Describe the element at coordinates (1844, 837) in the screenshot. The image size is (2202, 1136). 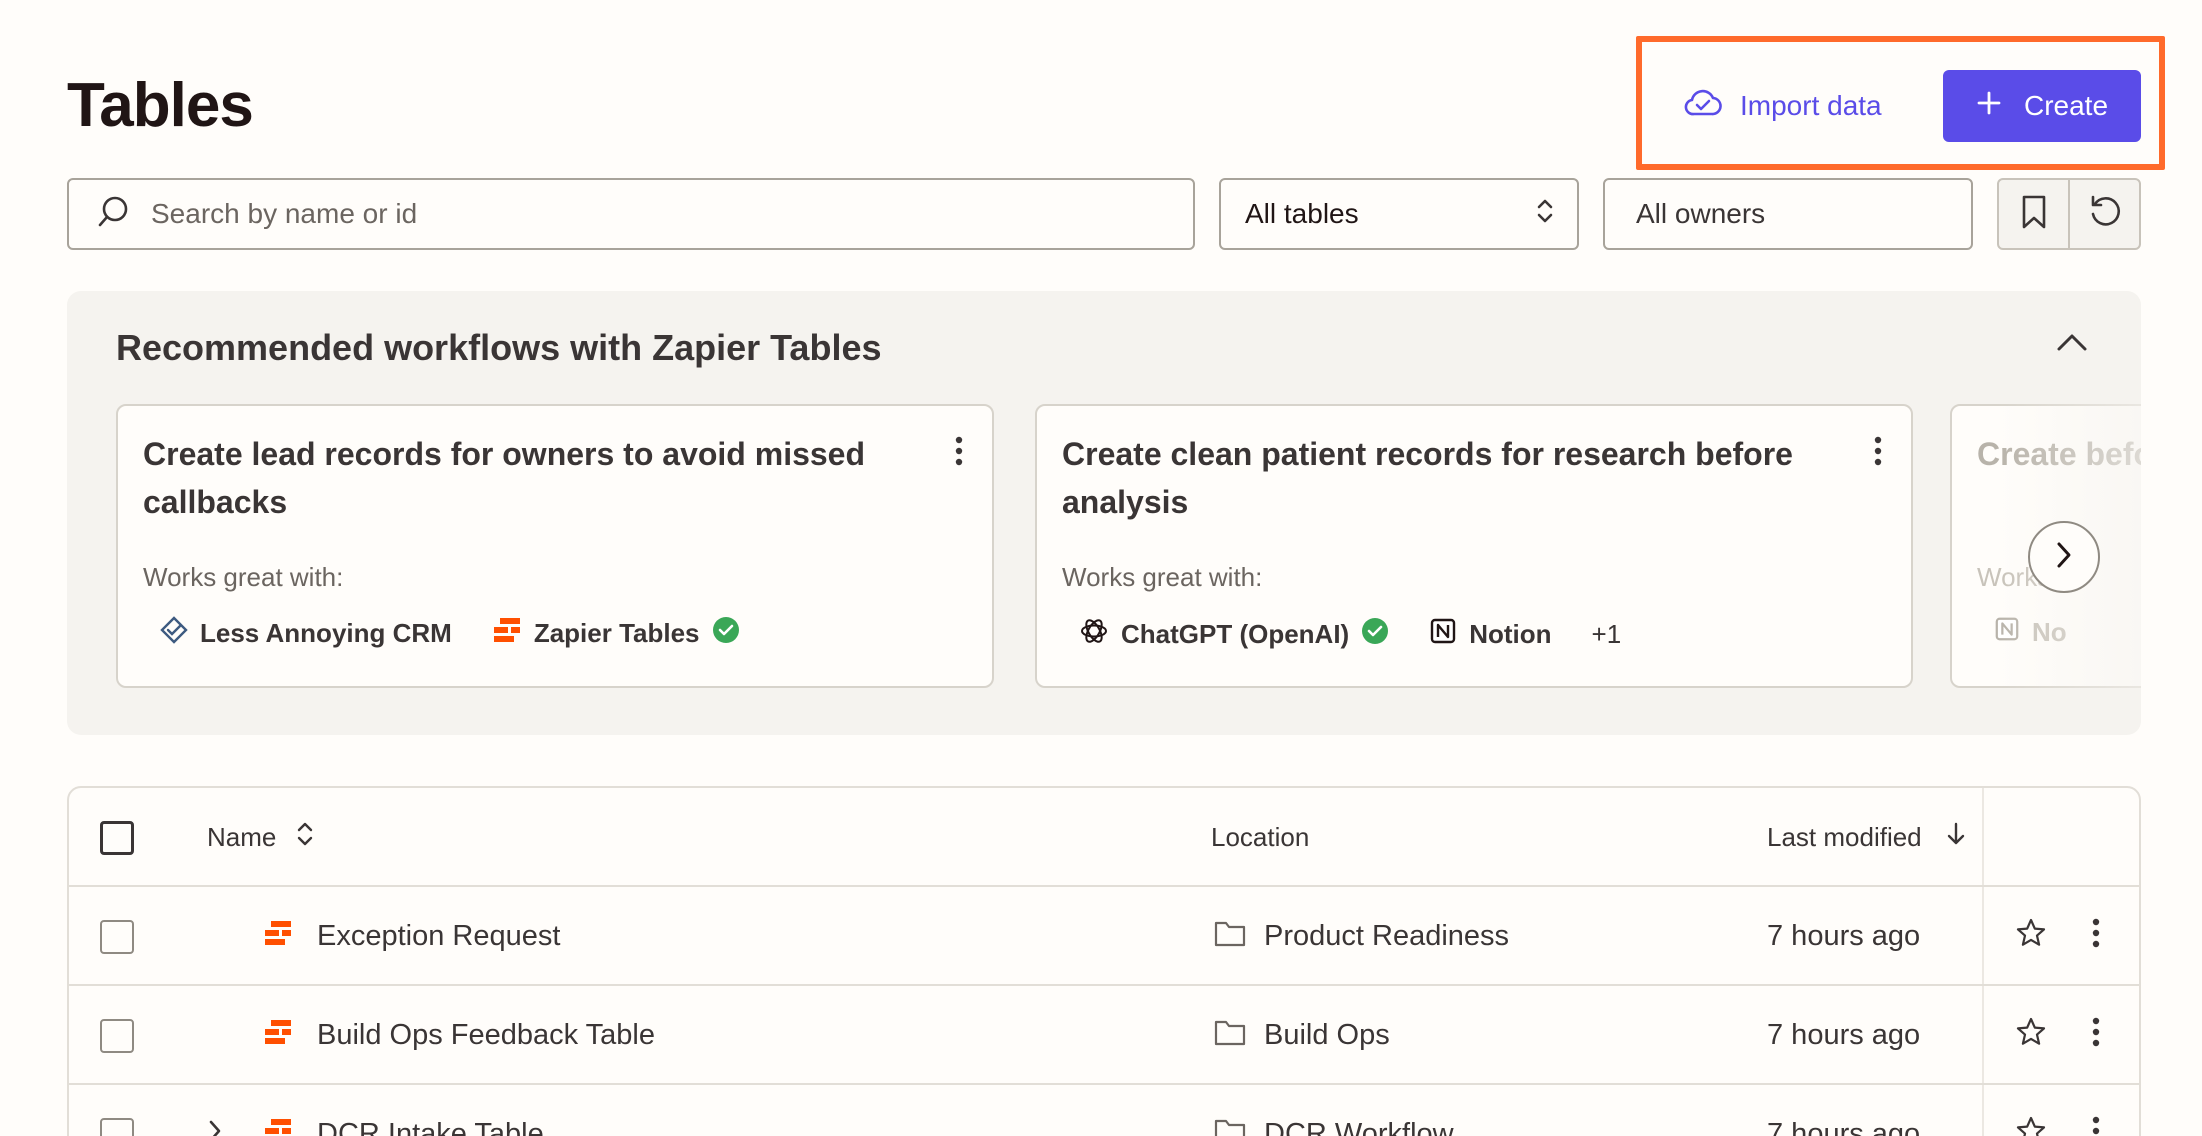
I see `modified-column-label: Last modified` at that location.